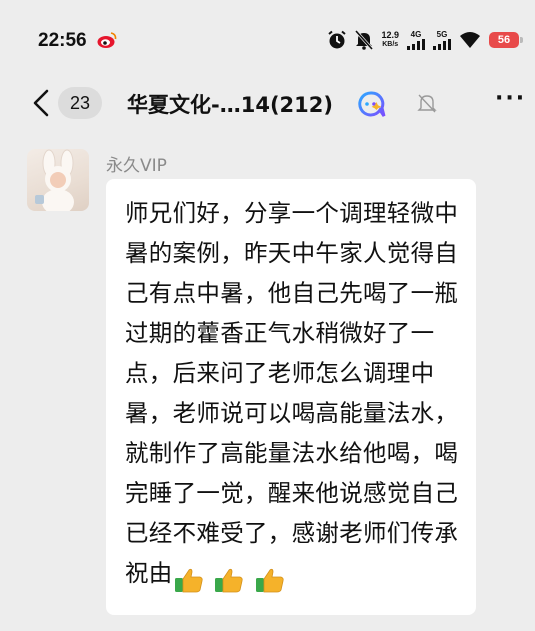 The height and width of the screenshot is (631, 535). I want to click on chat-title: 华夏文化-…14(212), so click(230, 104).